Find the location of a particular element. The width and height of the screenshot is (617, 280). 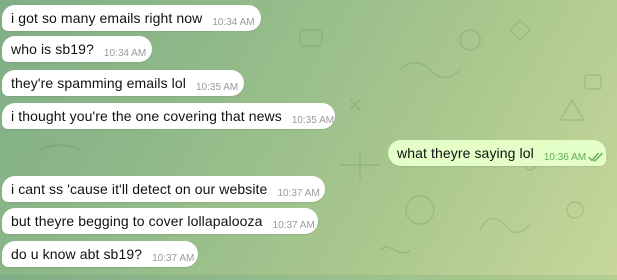

message-text: i got so many emails right now is located at coordinates (107, 18).